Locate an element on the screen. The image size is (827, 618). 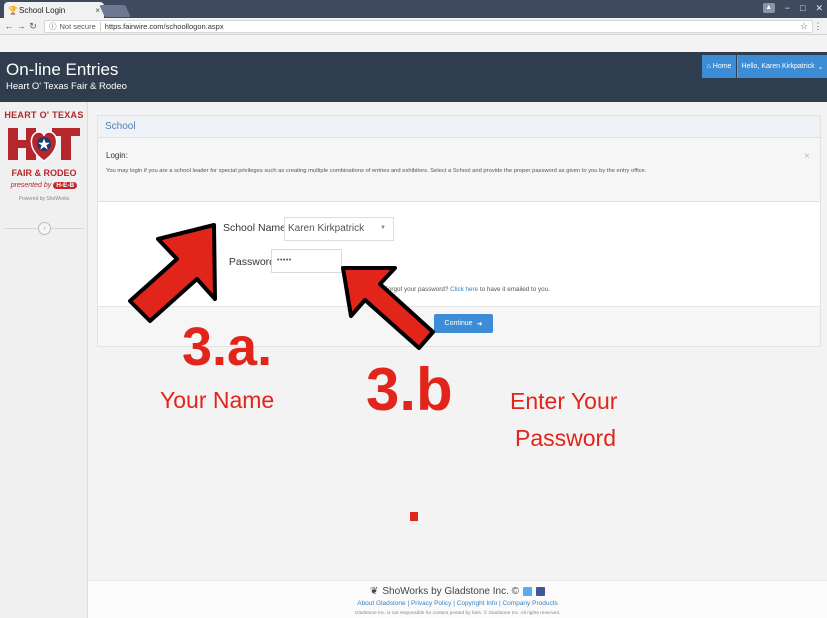
home-button: ⌂ Home is located at coordinates (719, 66).